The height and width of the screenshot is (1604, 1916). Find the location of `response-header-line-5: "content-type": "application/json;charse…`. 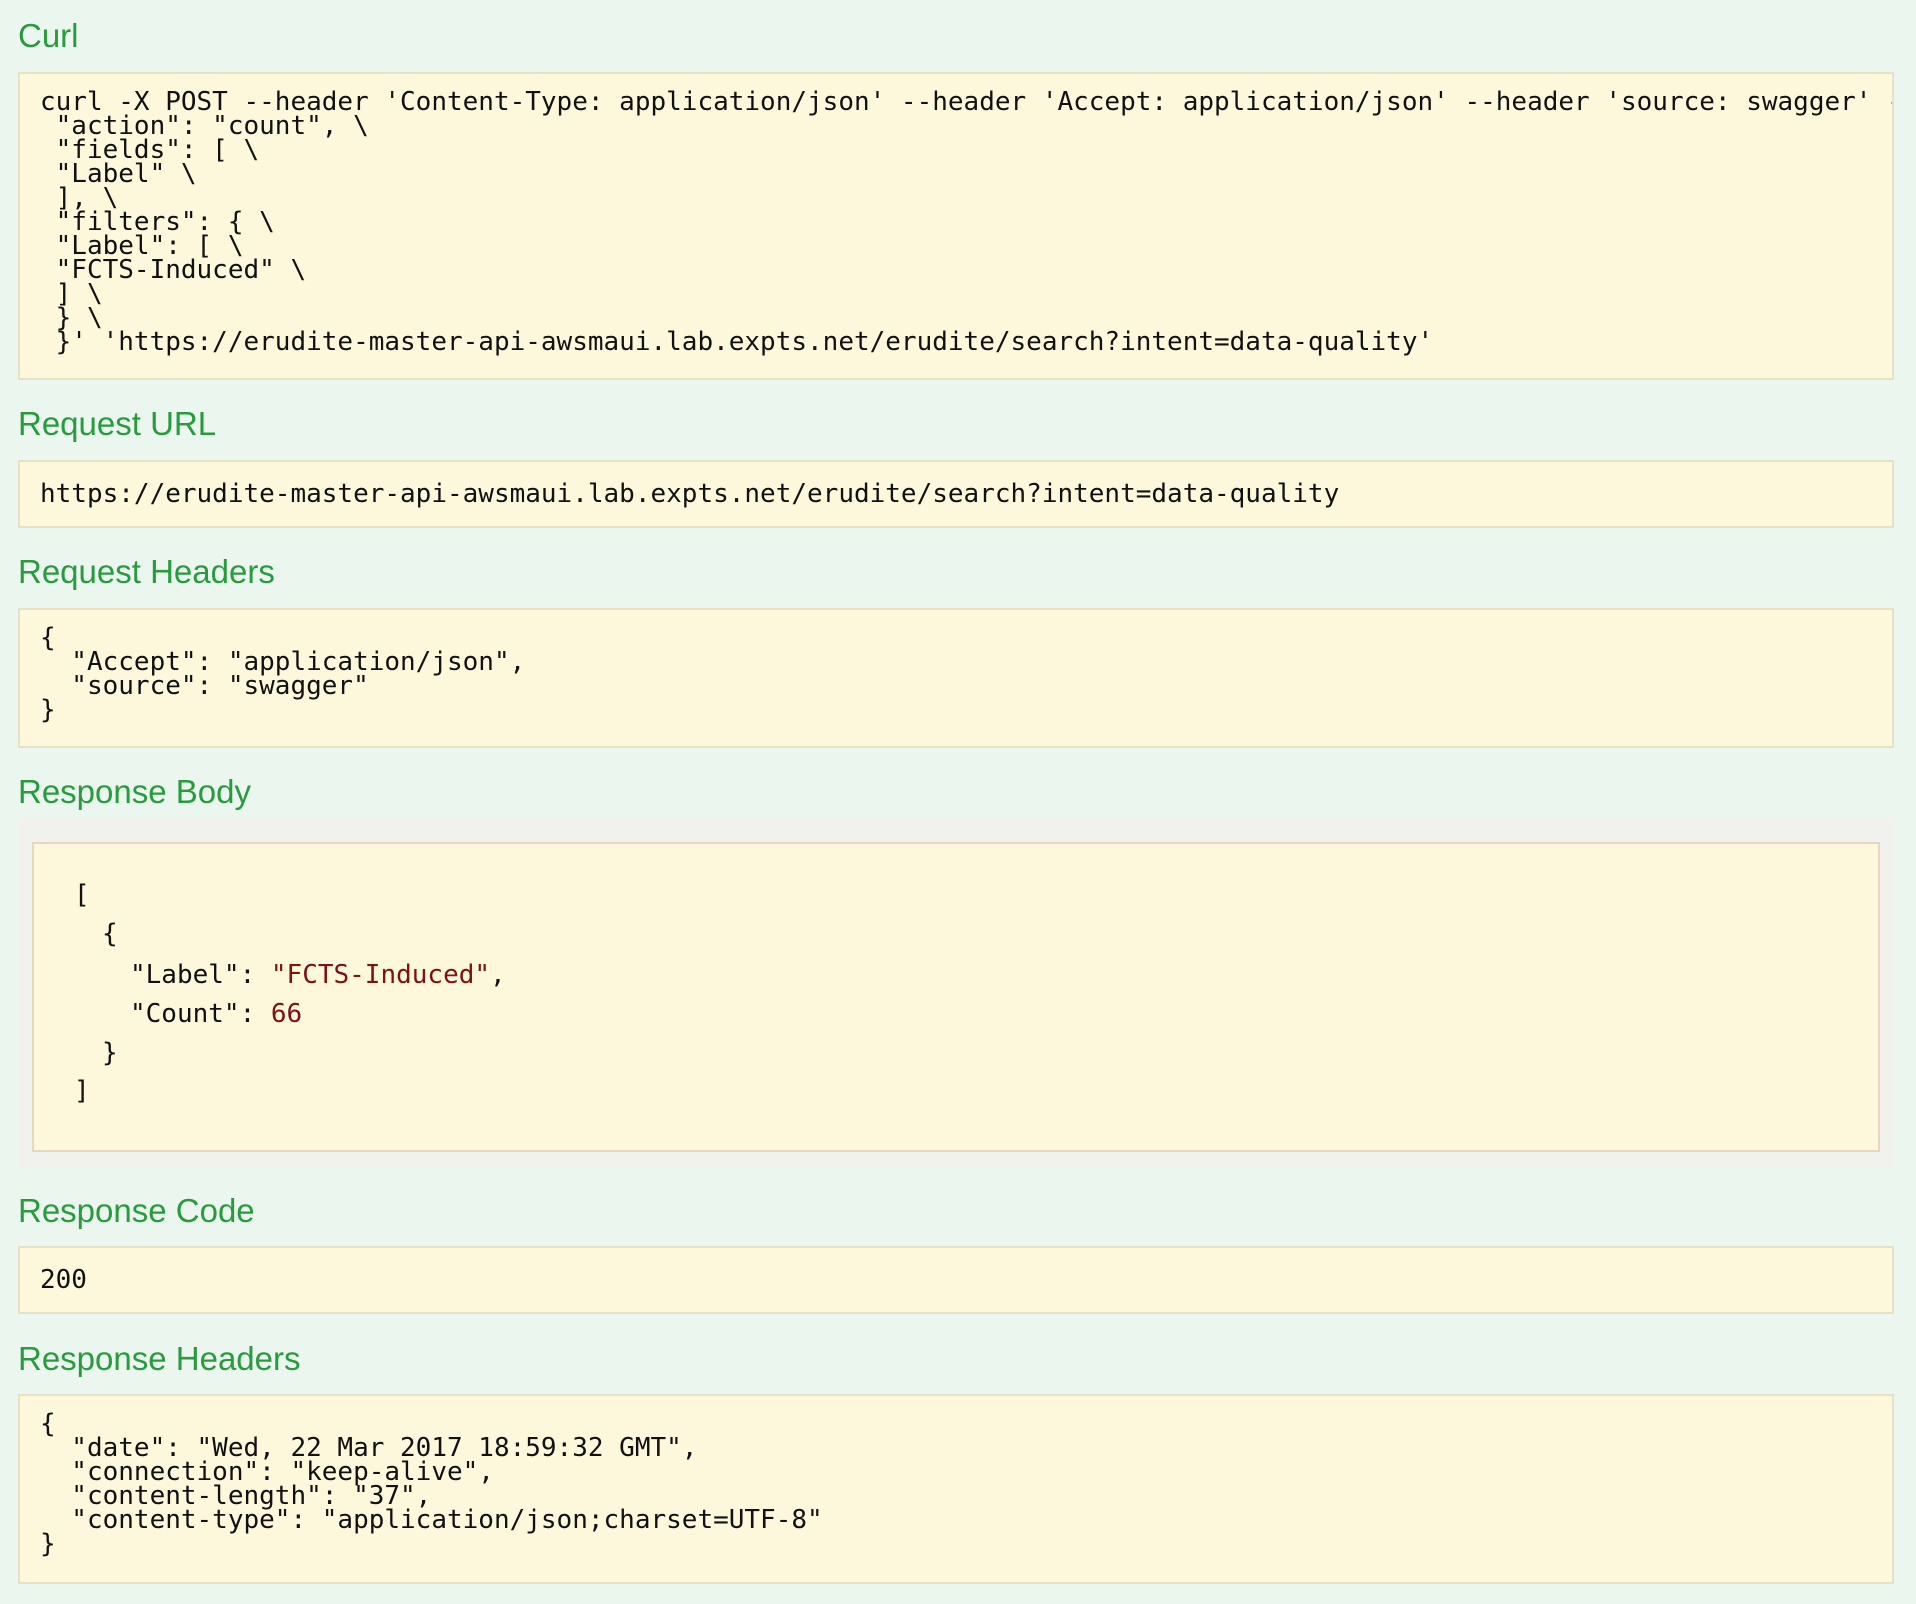

response-header-line-5: "content-type": "application/json;charse… is located at coordinates (431, 1520).